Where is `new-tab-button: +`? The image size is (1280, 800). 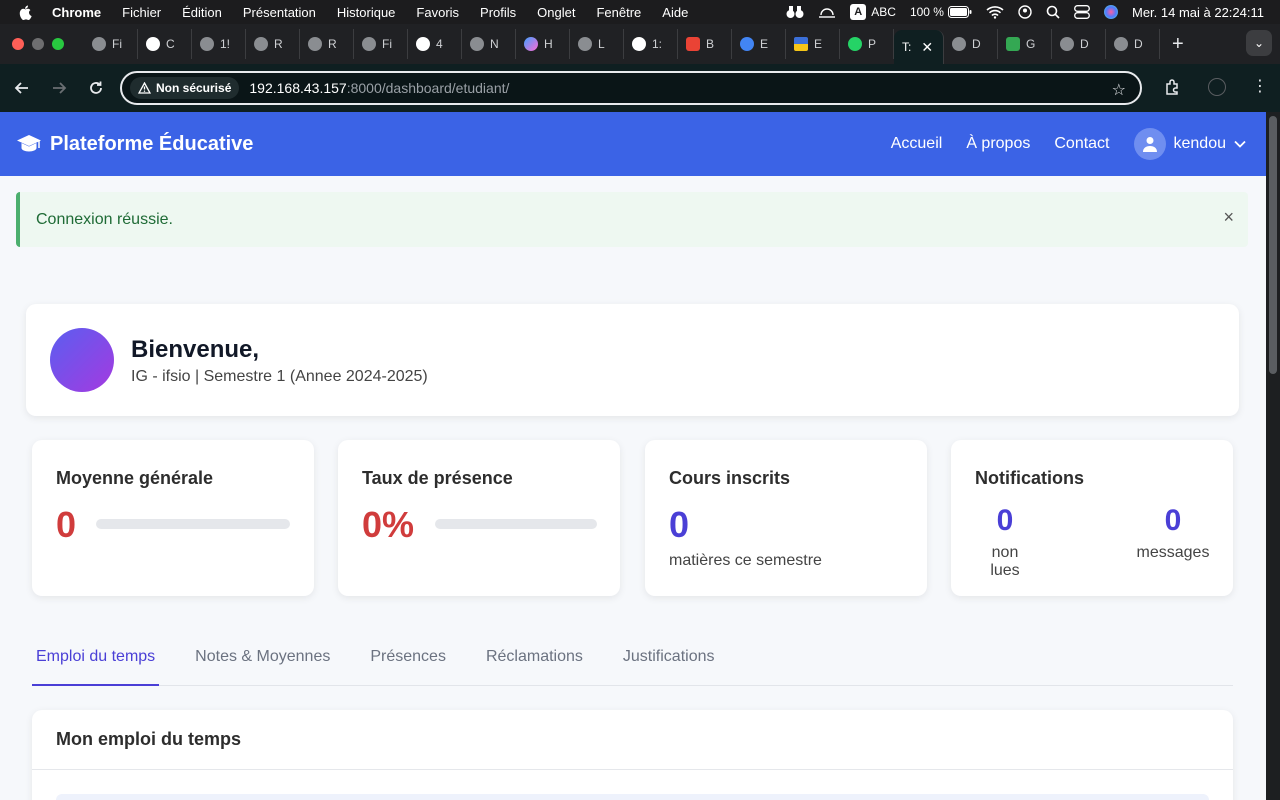
new-tab-button: + is located at coordinates (1178, 44).